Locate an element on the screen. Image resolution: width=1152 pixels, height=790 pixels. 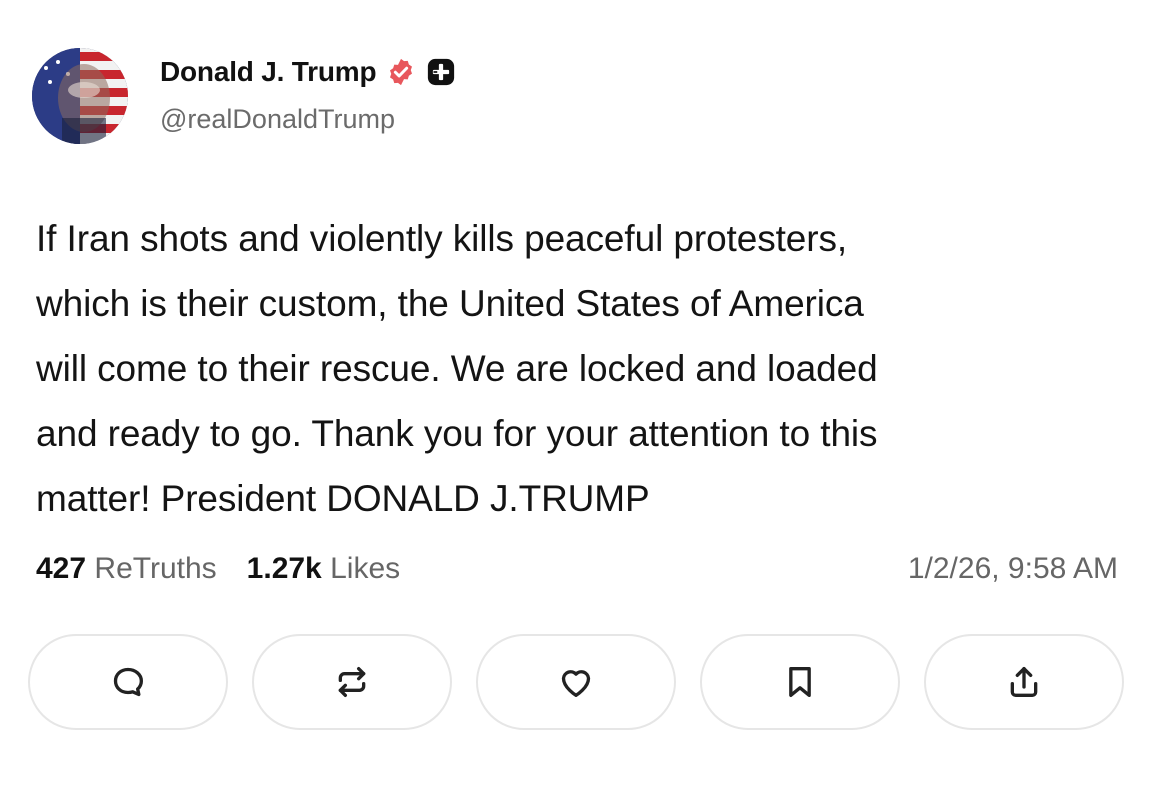
reply-button is located at coordinates (128, 682).